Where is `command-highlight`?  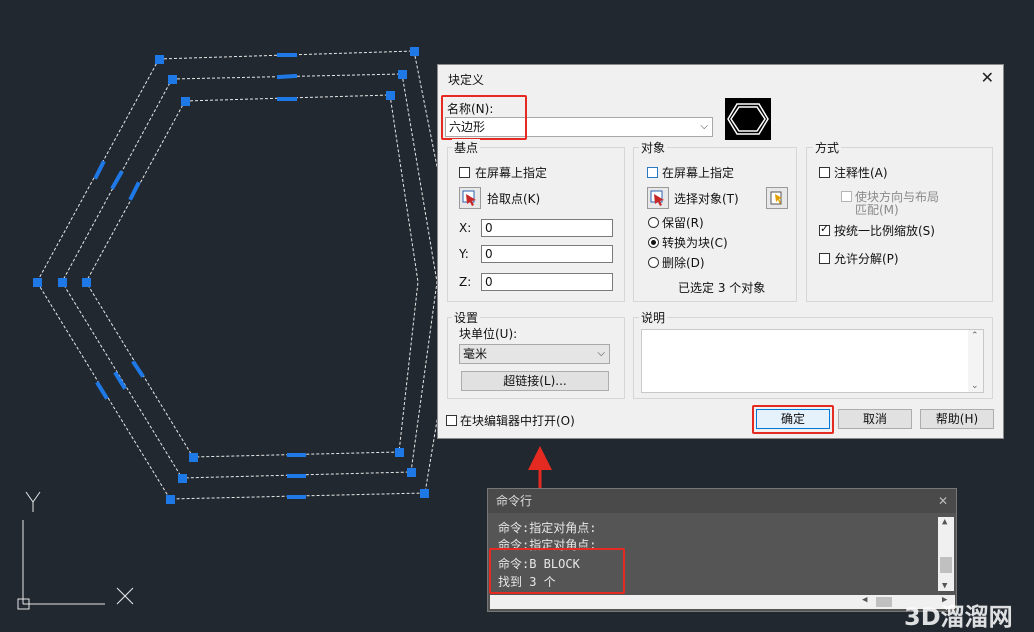
command-highlight is located at coordinates (557, 571).